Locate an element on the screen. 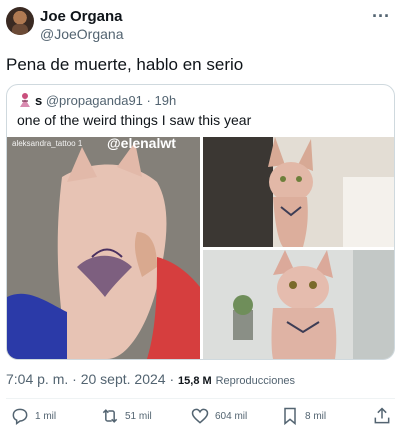 This screenshot has width=400, height=434. share-icon is located at coordinates (382, 415).